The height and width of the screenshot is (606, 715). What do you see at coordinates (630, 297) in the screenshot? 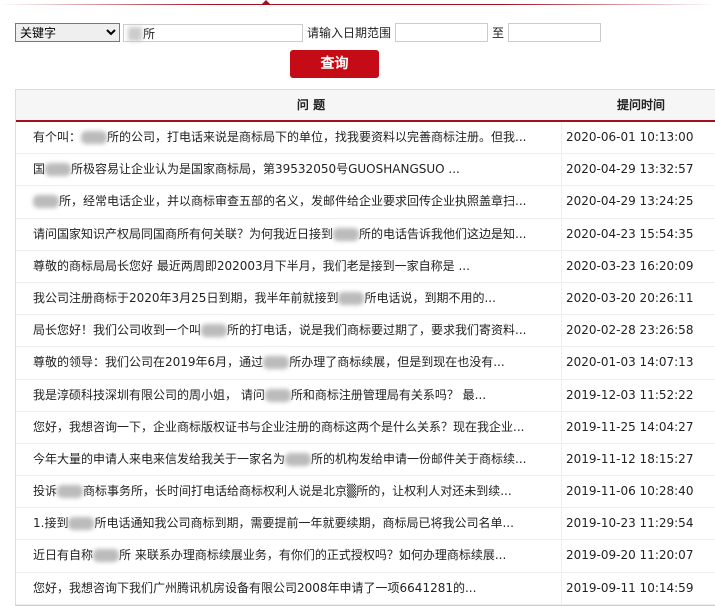
I see `question-time: 2020-03-20 20:26:11` at bounding box center [630, 297].